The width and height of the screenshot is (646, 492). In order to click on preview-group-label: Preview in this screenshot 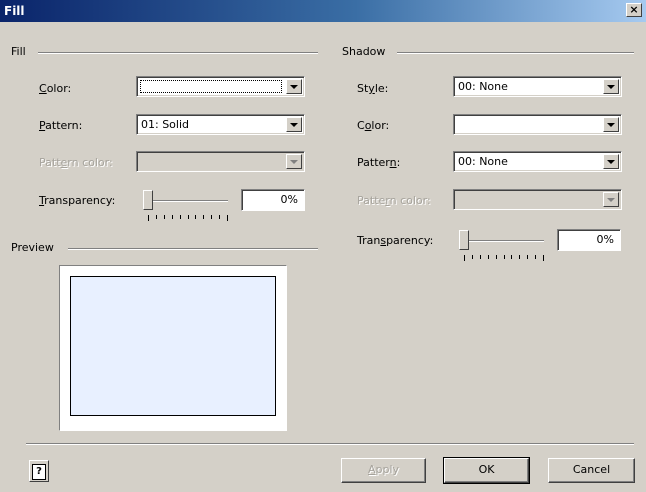, I will do `click(34, 247)`.